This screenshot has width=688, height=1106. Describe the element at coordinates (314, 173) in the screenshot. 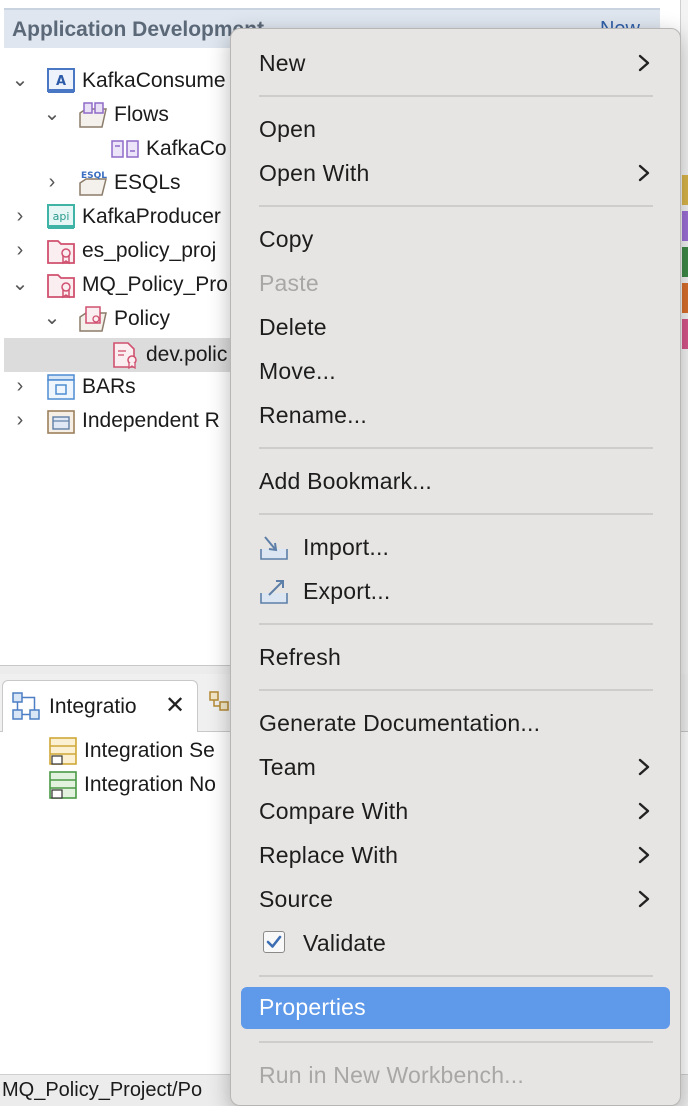

I see `menu-item-label: Open With` at that location.